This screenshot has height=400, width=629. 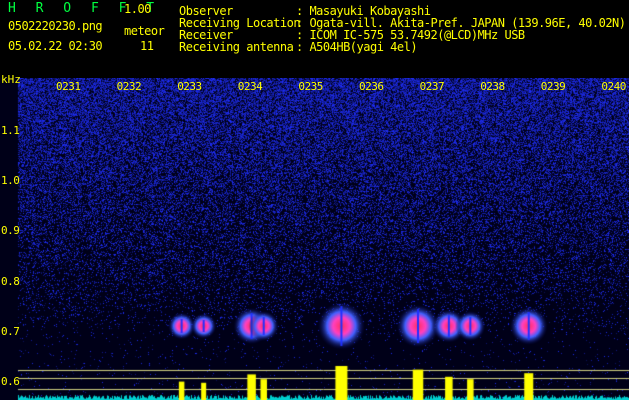 What do you see at coordinates (10, 381) in the screenshot?
I see `frequency-tick-label: 0.6` at bounding box center [10, 381].